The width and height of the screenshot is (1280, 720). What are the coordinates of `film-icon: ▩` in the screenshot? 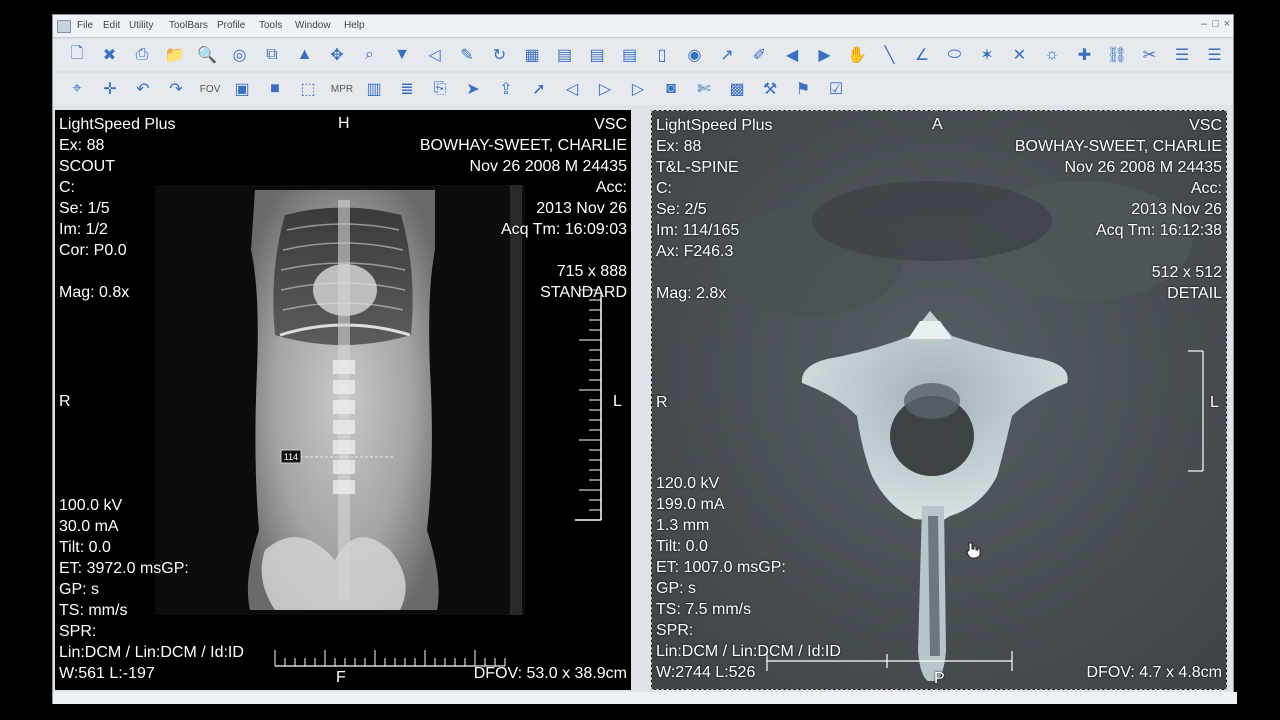 It's located at (737, 89).